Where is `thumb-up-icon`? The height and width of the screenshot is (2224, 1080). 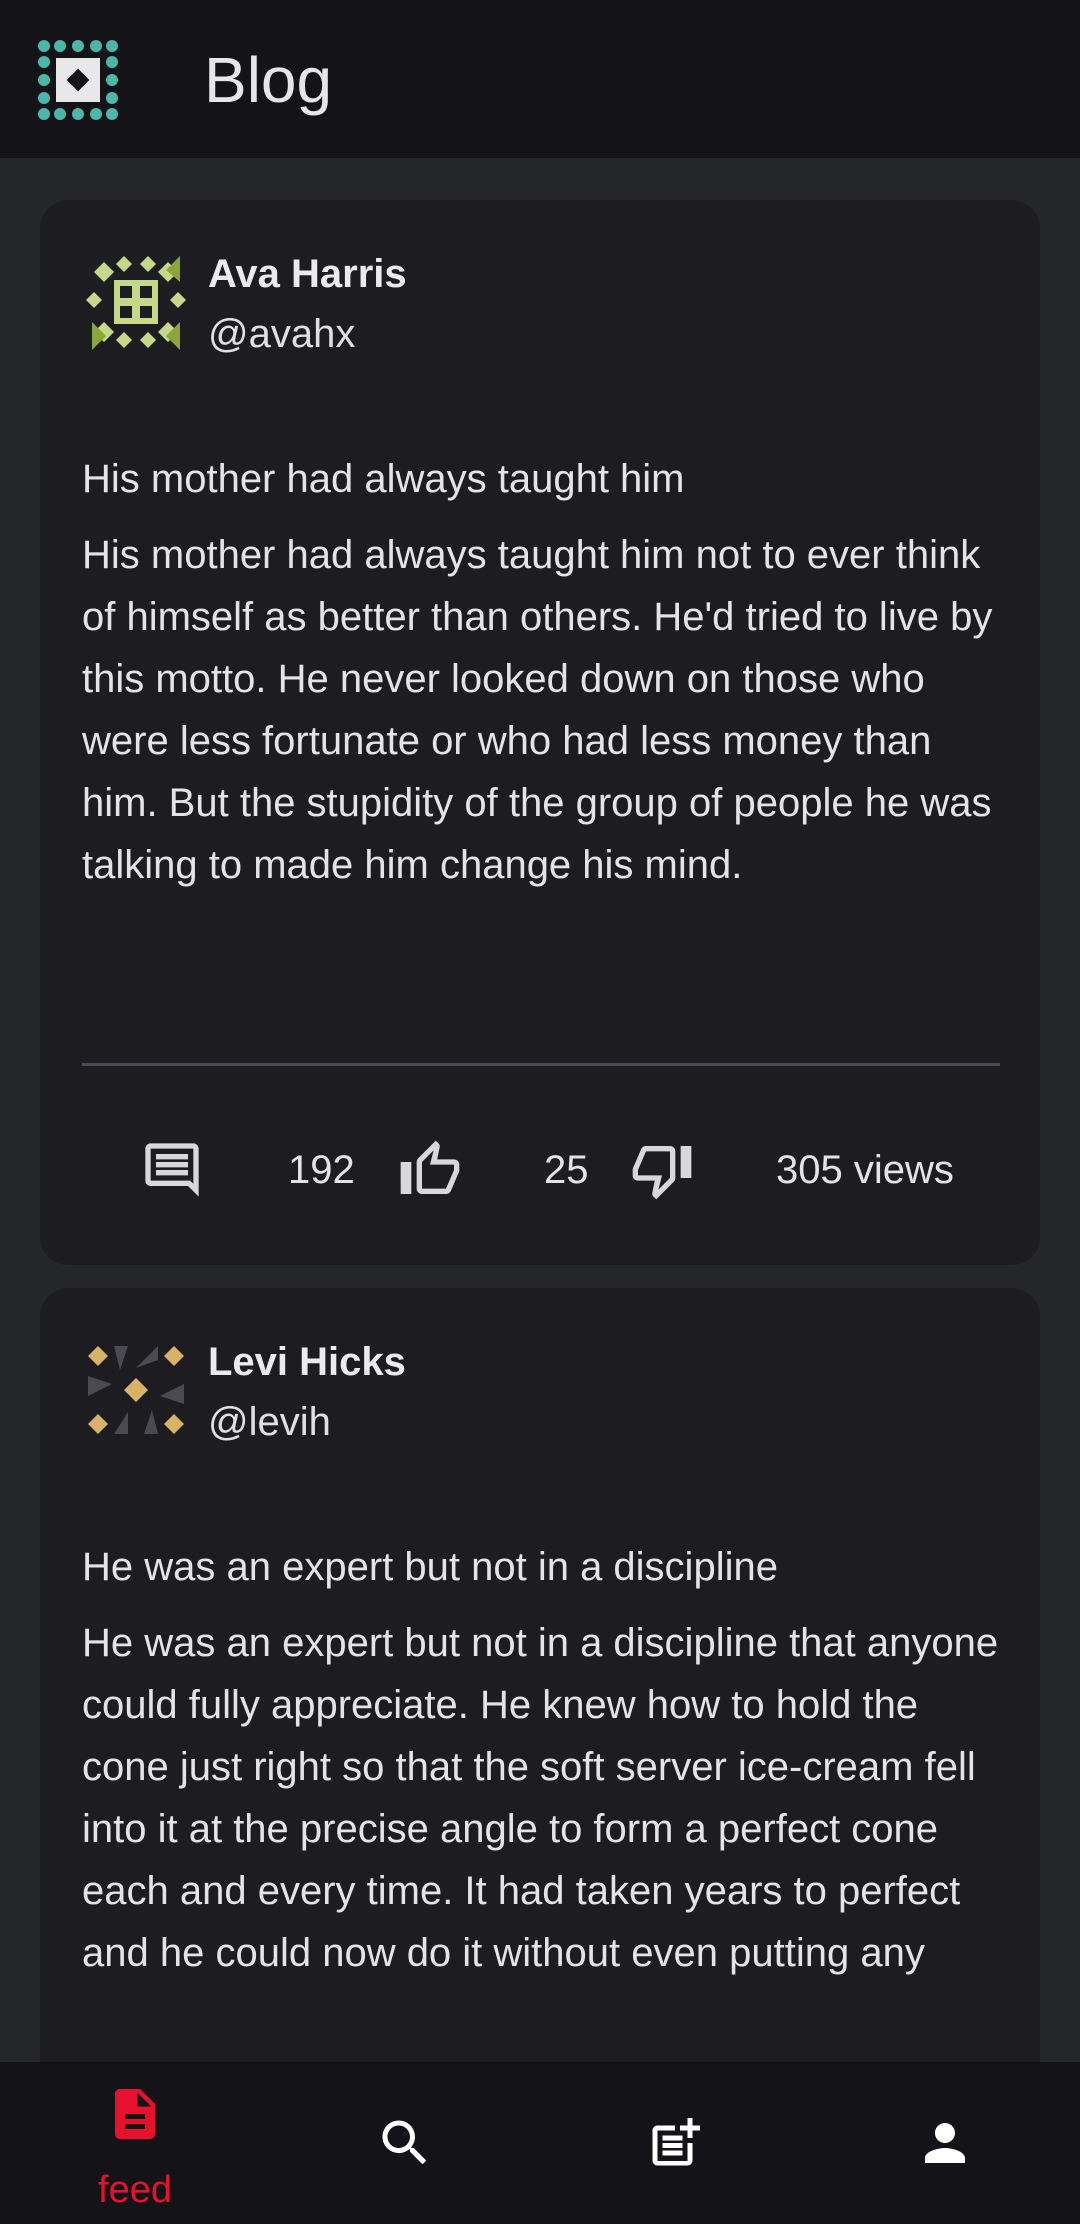
thumb-up-icon is located at coordinates (430, 1170).